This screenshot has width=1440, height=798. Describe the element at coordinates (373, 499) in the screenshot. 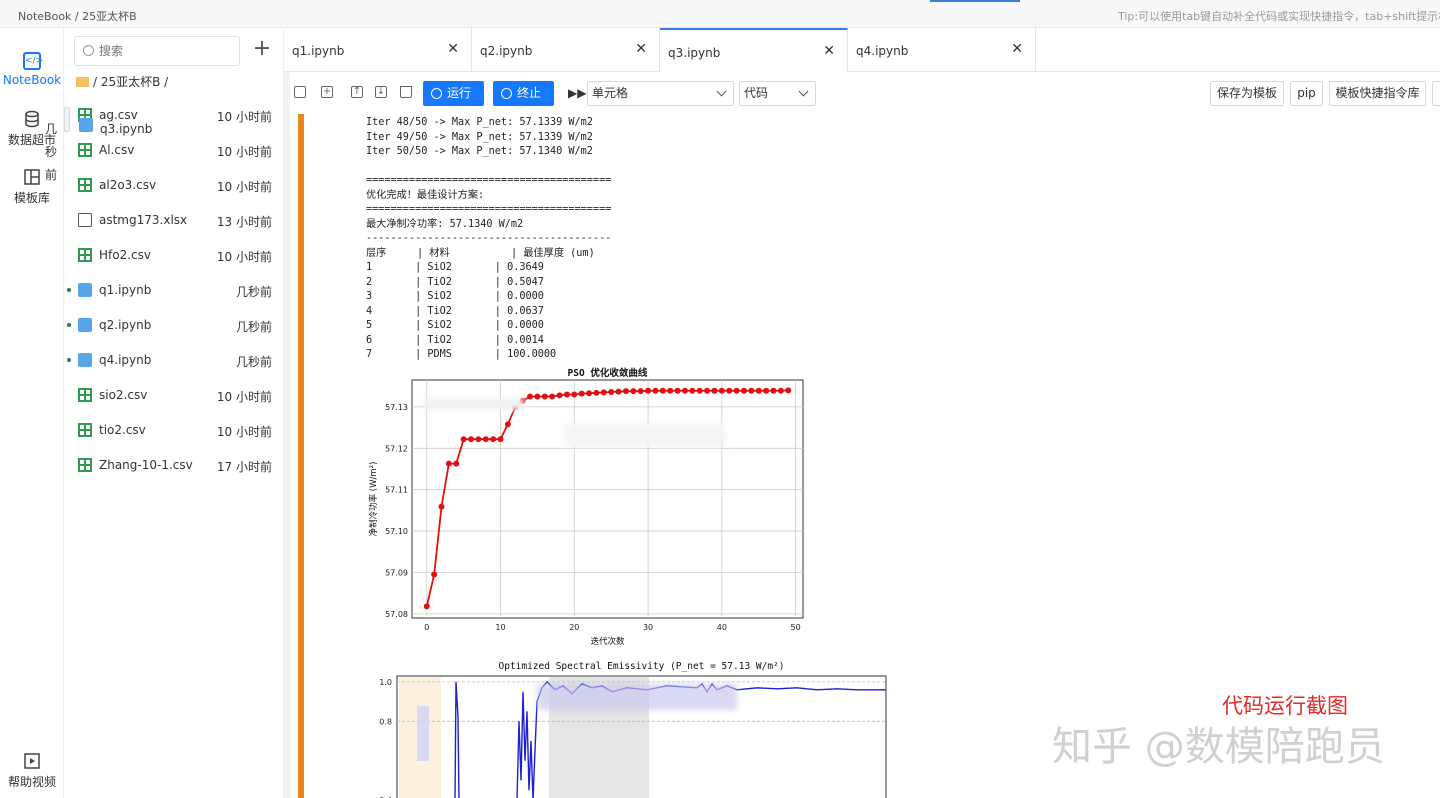

I see `y-axis-label: 净制冷功率 (W/m²)` at that location.